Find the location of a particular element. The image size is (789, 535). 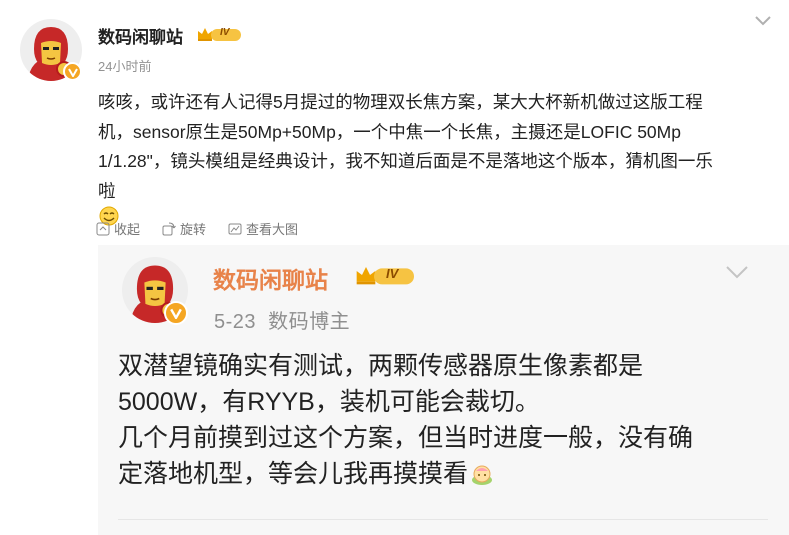

image-toolbar: 收起 旋转 查看大图 is located at coordinates (208, 228).